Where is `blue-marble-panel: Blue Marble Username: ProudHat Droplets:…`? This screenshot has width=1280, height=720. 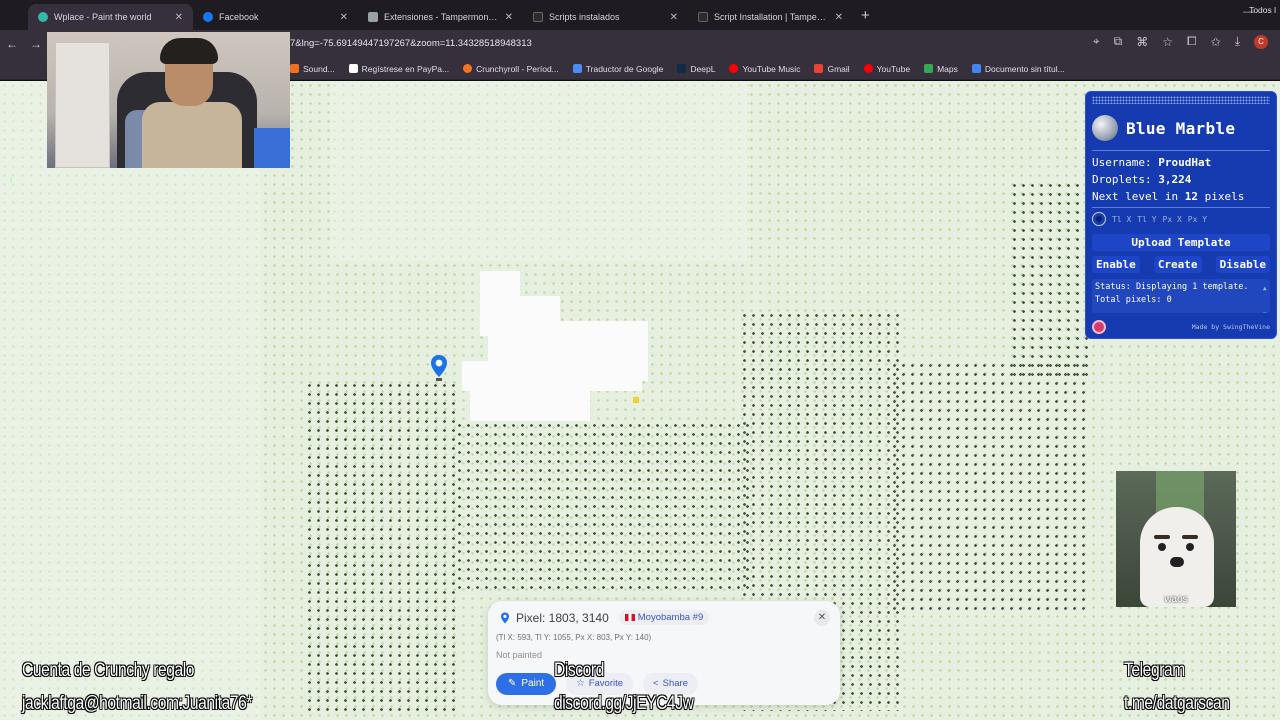 blue-marble-panel: Blue Marble Username: ProudHat Droplets:… is located at coordinates (1181, 215).